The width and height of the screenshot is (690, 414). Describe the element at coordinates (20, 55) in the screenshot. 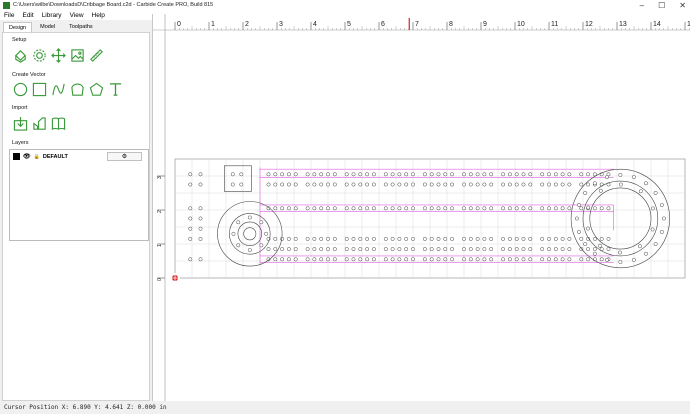

I see `job-setup-icon` at that location.